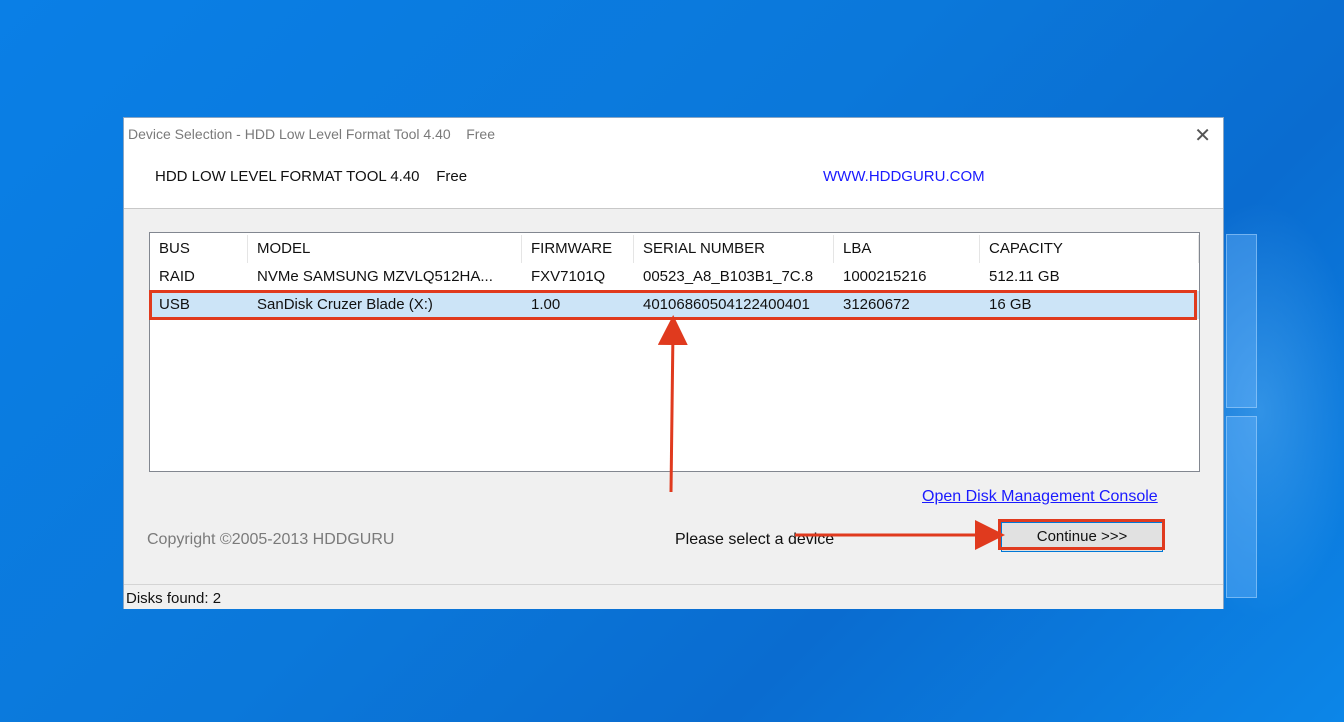 This screenshot has width=1344, height=722. What do you see at coordinates (831, 432) in the screenshot?
I see `annotation-arrows` at bounding box center [831, 432].